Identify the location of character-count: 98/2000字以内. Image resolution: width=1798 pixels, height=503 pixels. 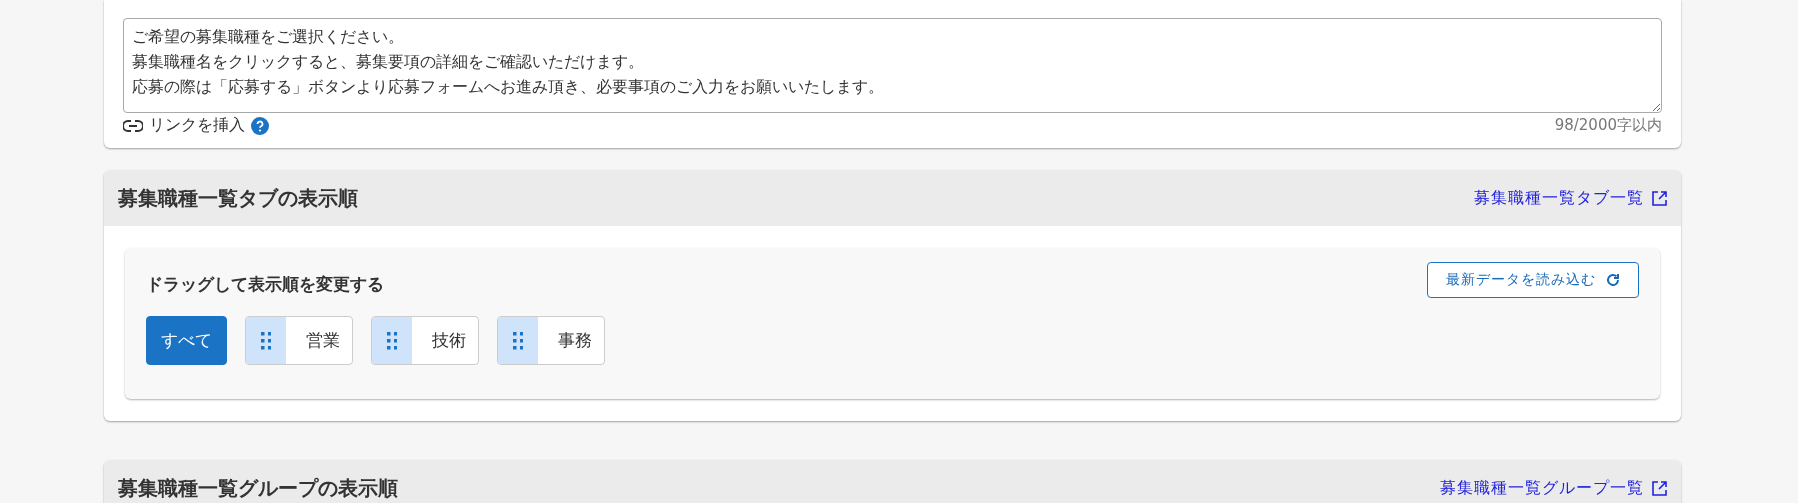
(1608, 125).